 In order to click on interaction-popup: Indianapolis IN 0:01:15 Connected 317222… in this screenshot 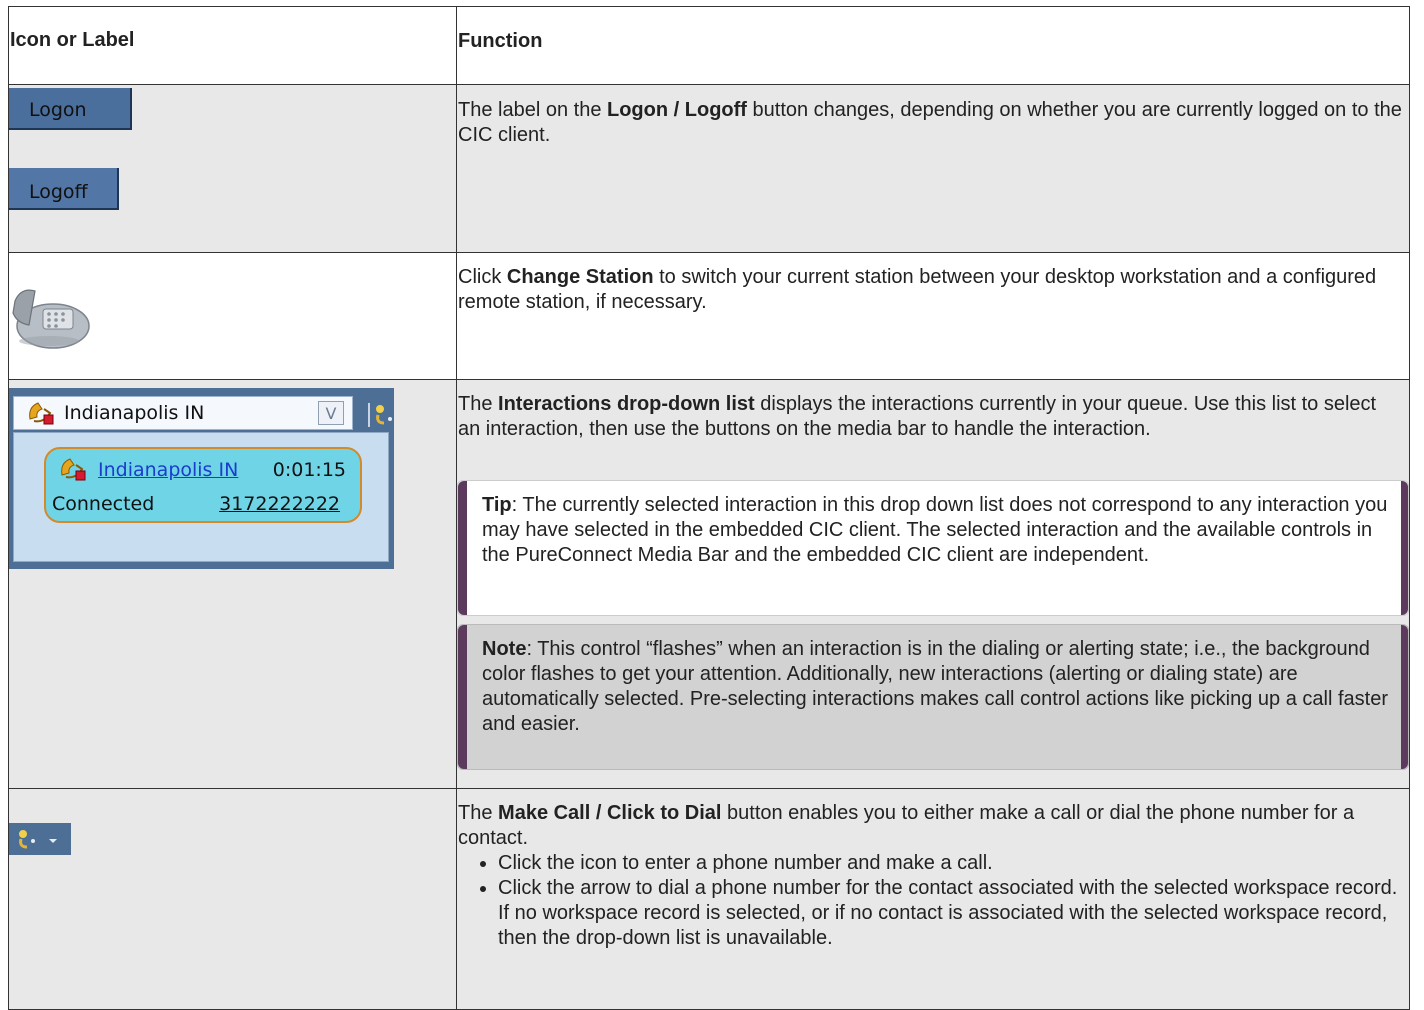, I will do `click(201, 497)`.